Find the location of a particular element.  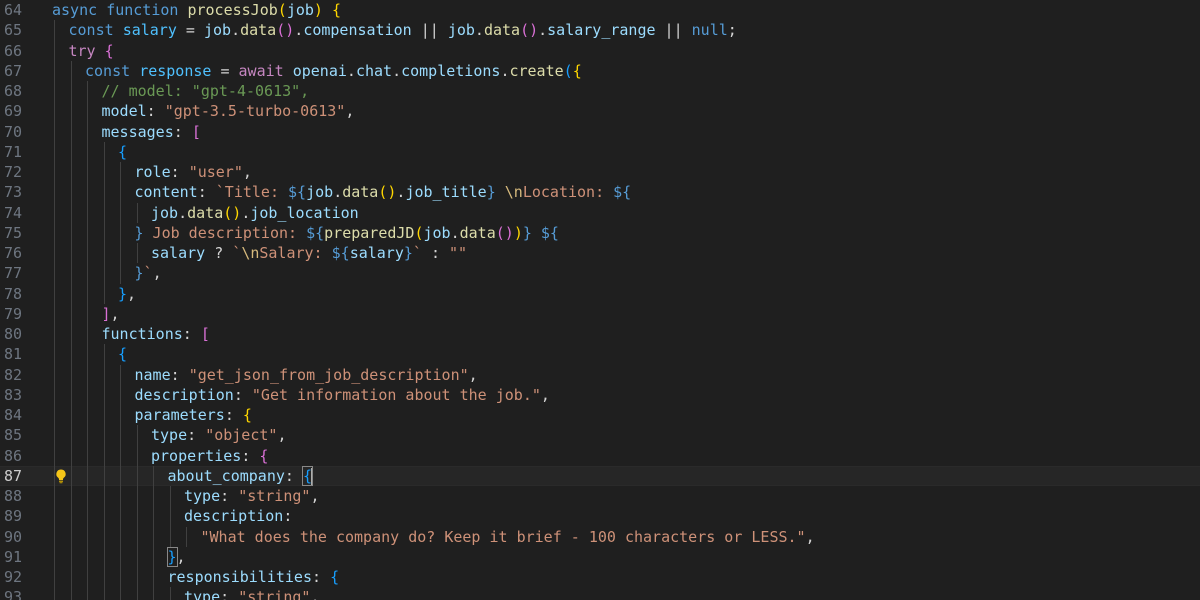

code-line: 88 type: "string", is located at coordinates (600, 496).